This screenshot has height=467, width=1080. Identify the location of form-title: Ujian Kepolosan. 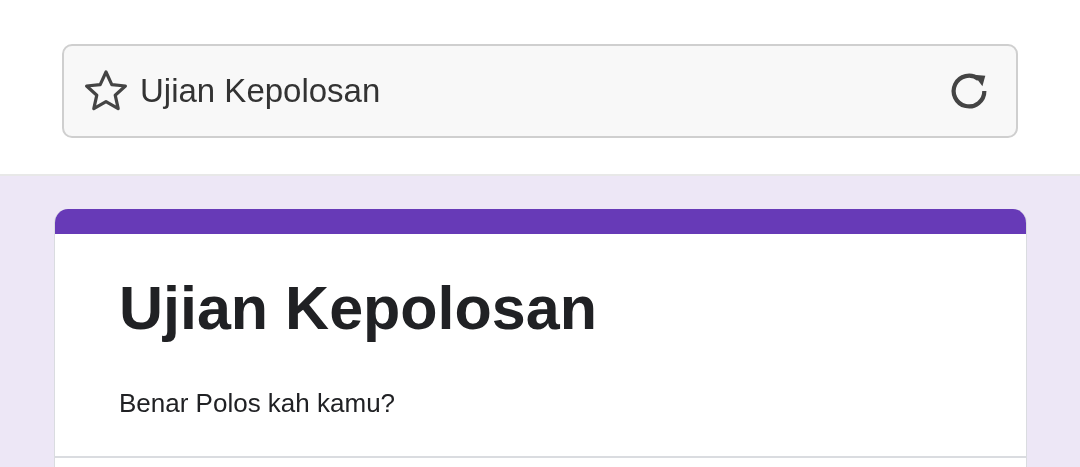
(358, 308).